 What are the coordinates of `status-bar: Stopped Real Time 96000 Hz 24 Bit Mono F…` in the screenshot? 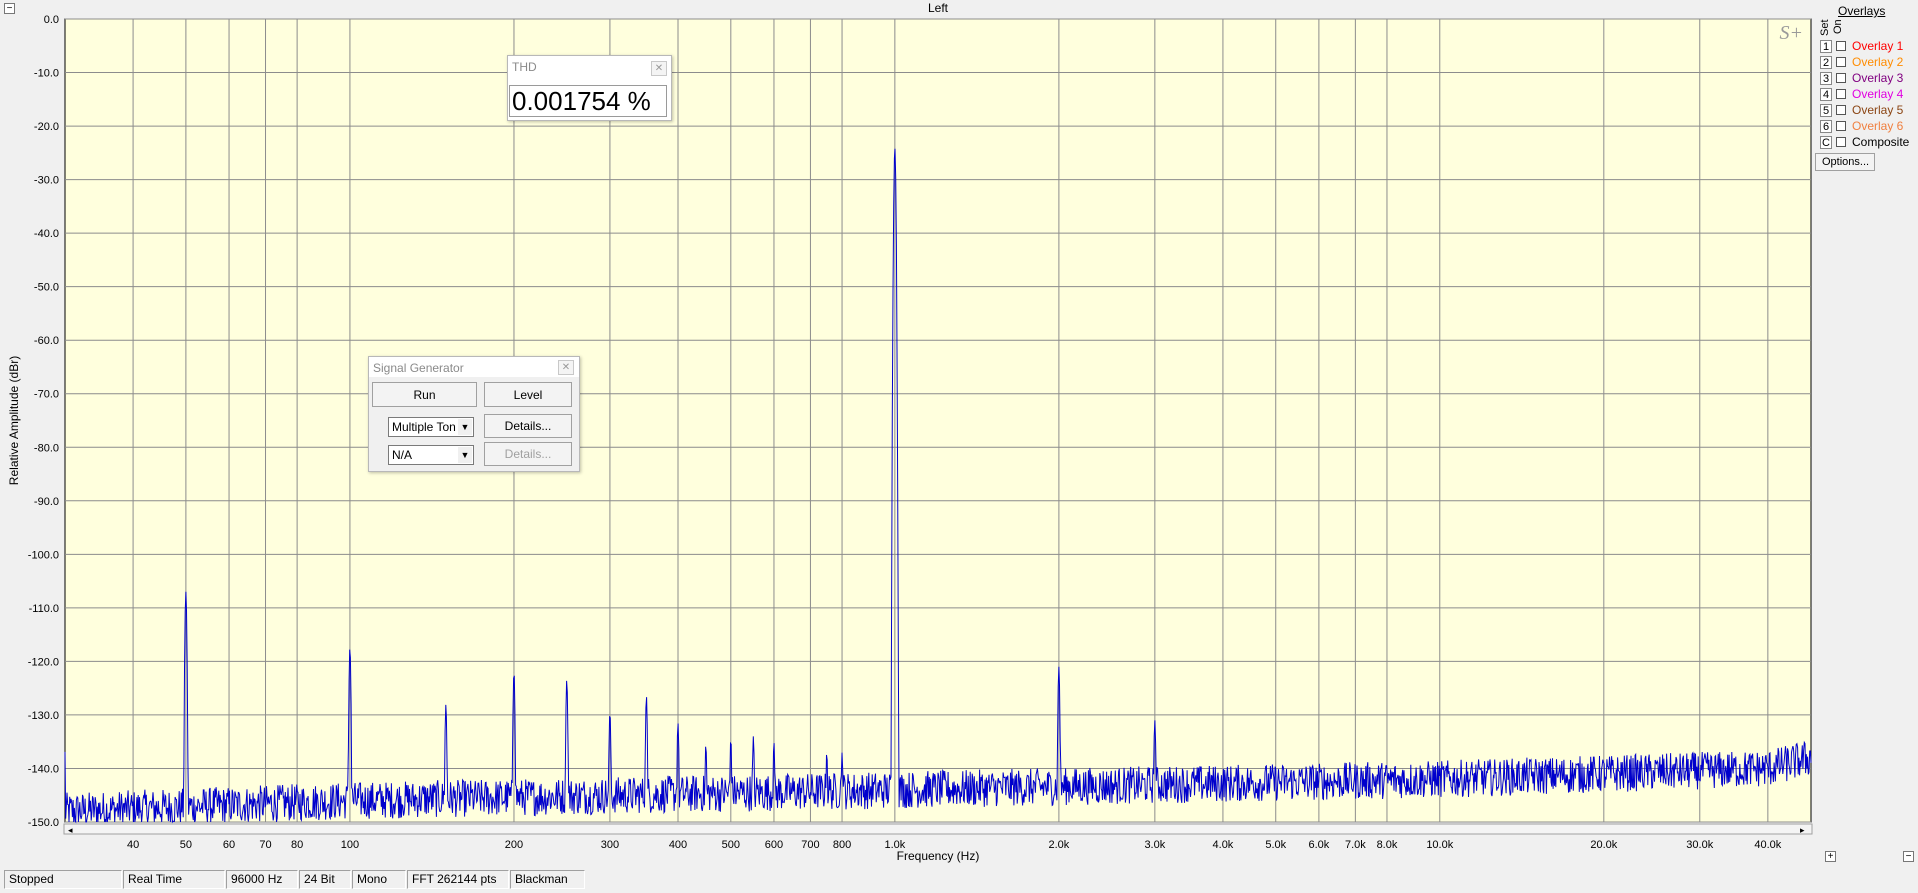 It's located at (959, 880).